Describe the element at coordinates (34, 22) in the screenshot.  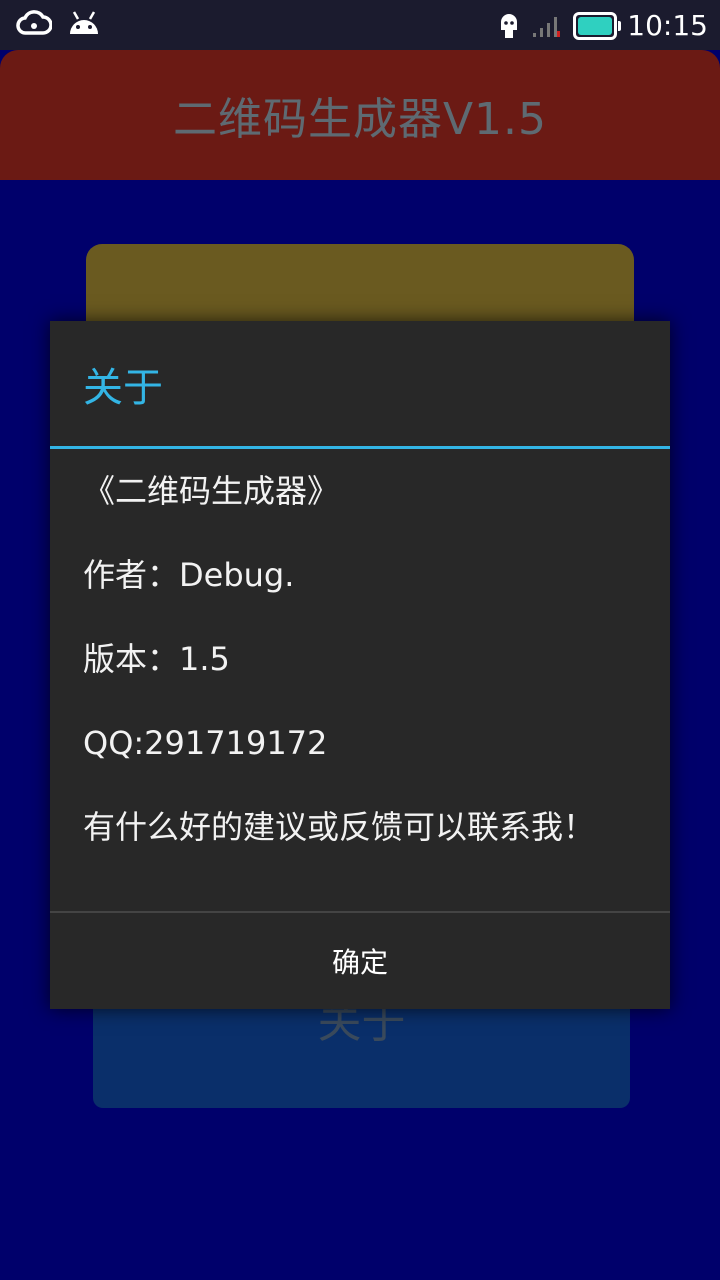
I see `cloud-icon` at that location.